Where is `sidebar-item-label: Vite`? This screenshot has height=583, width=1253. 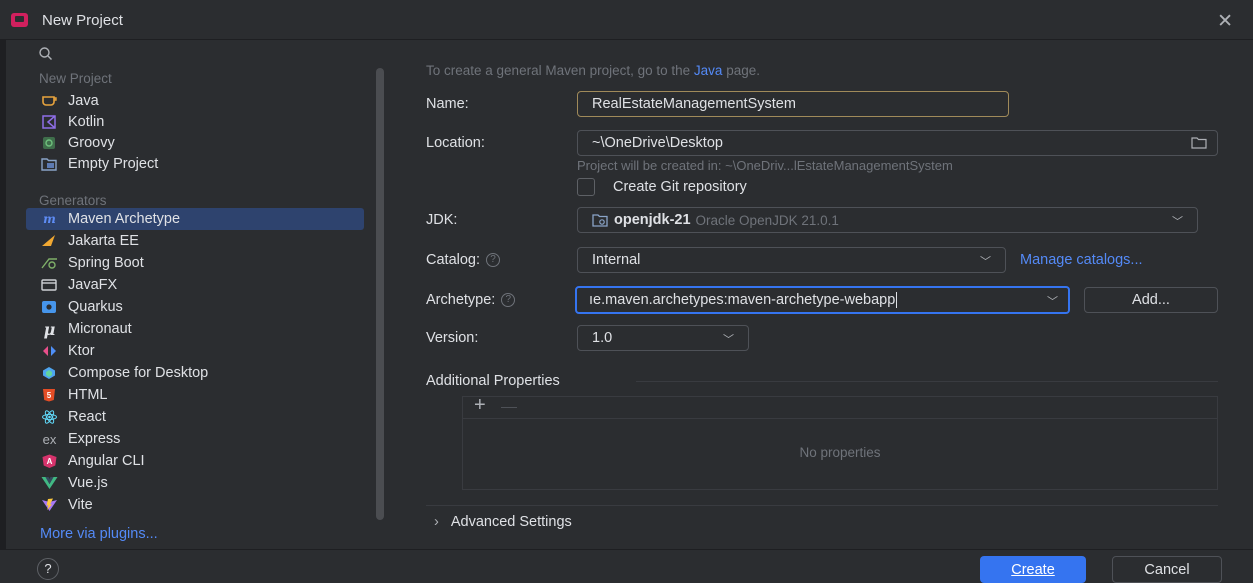
sidebar-item-label: Vite is located at coordinates (80, 505).